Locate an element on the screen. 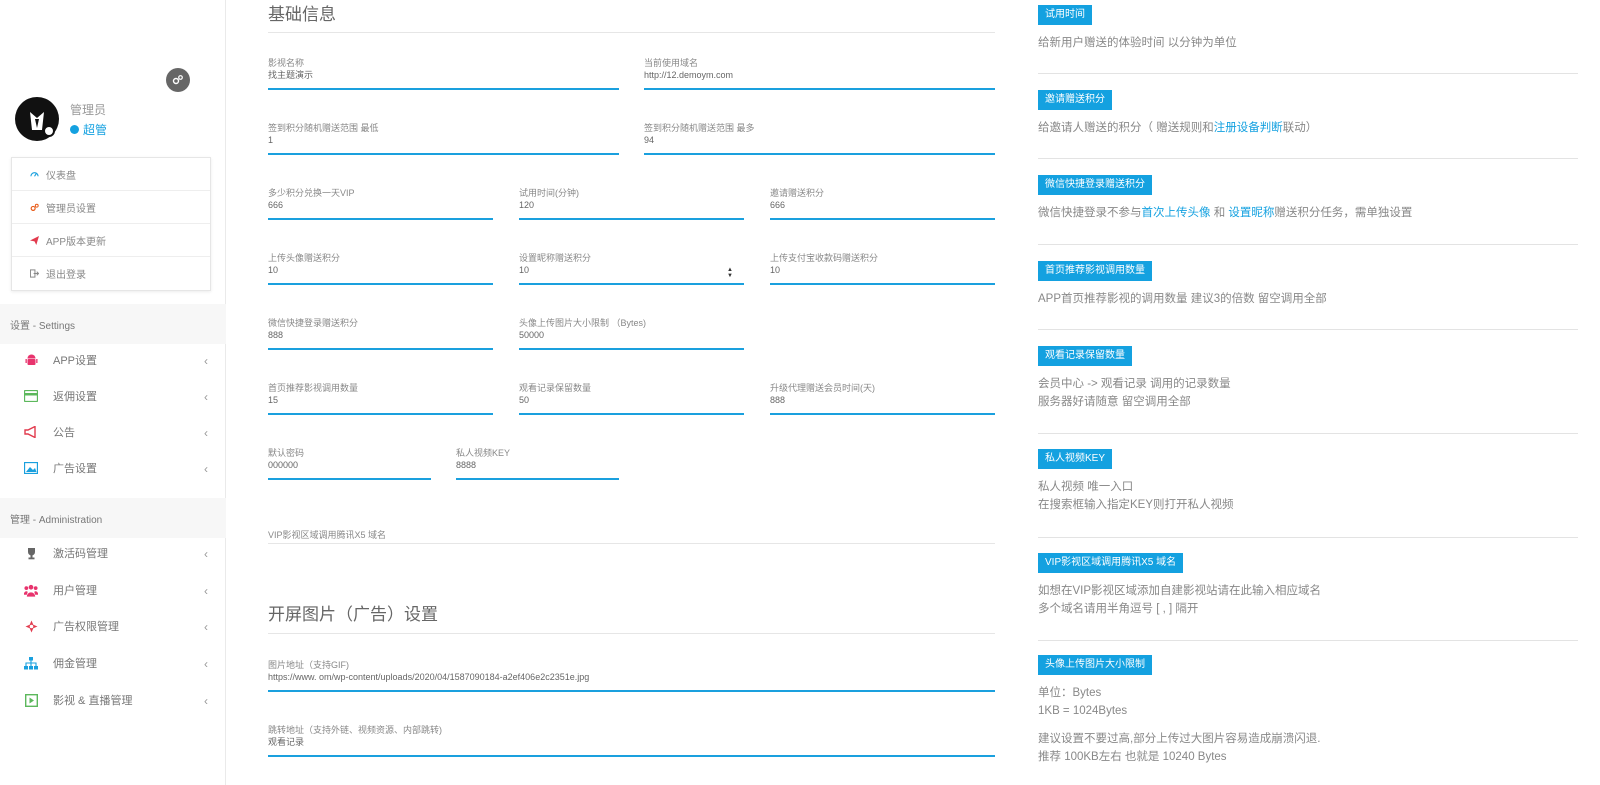  field-label: 当前使用域名 is located at coordinates (671, 63).